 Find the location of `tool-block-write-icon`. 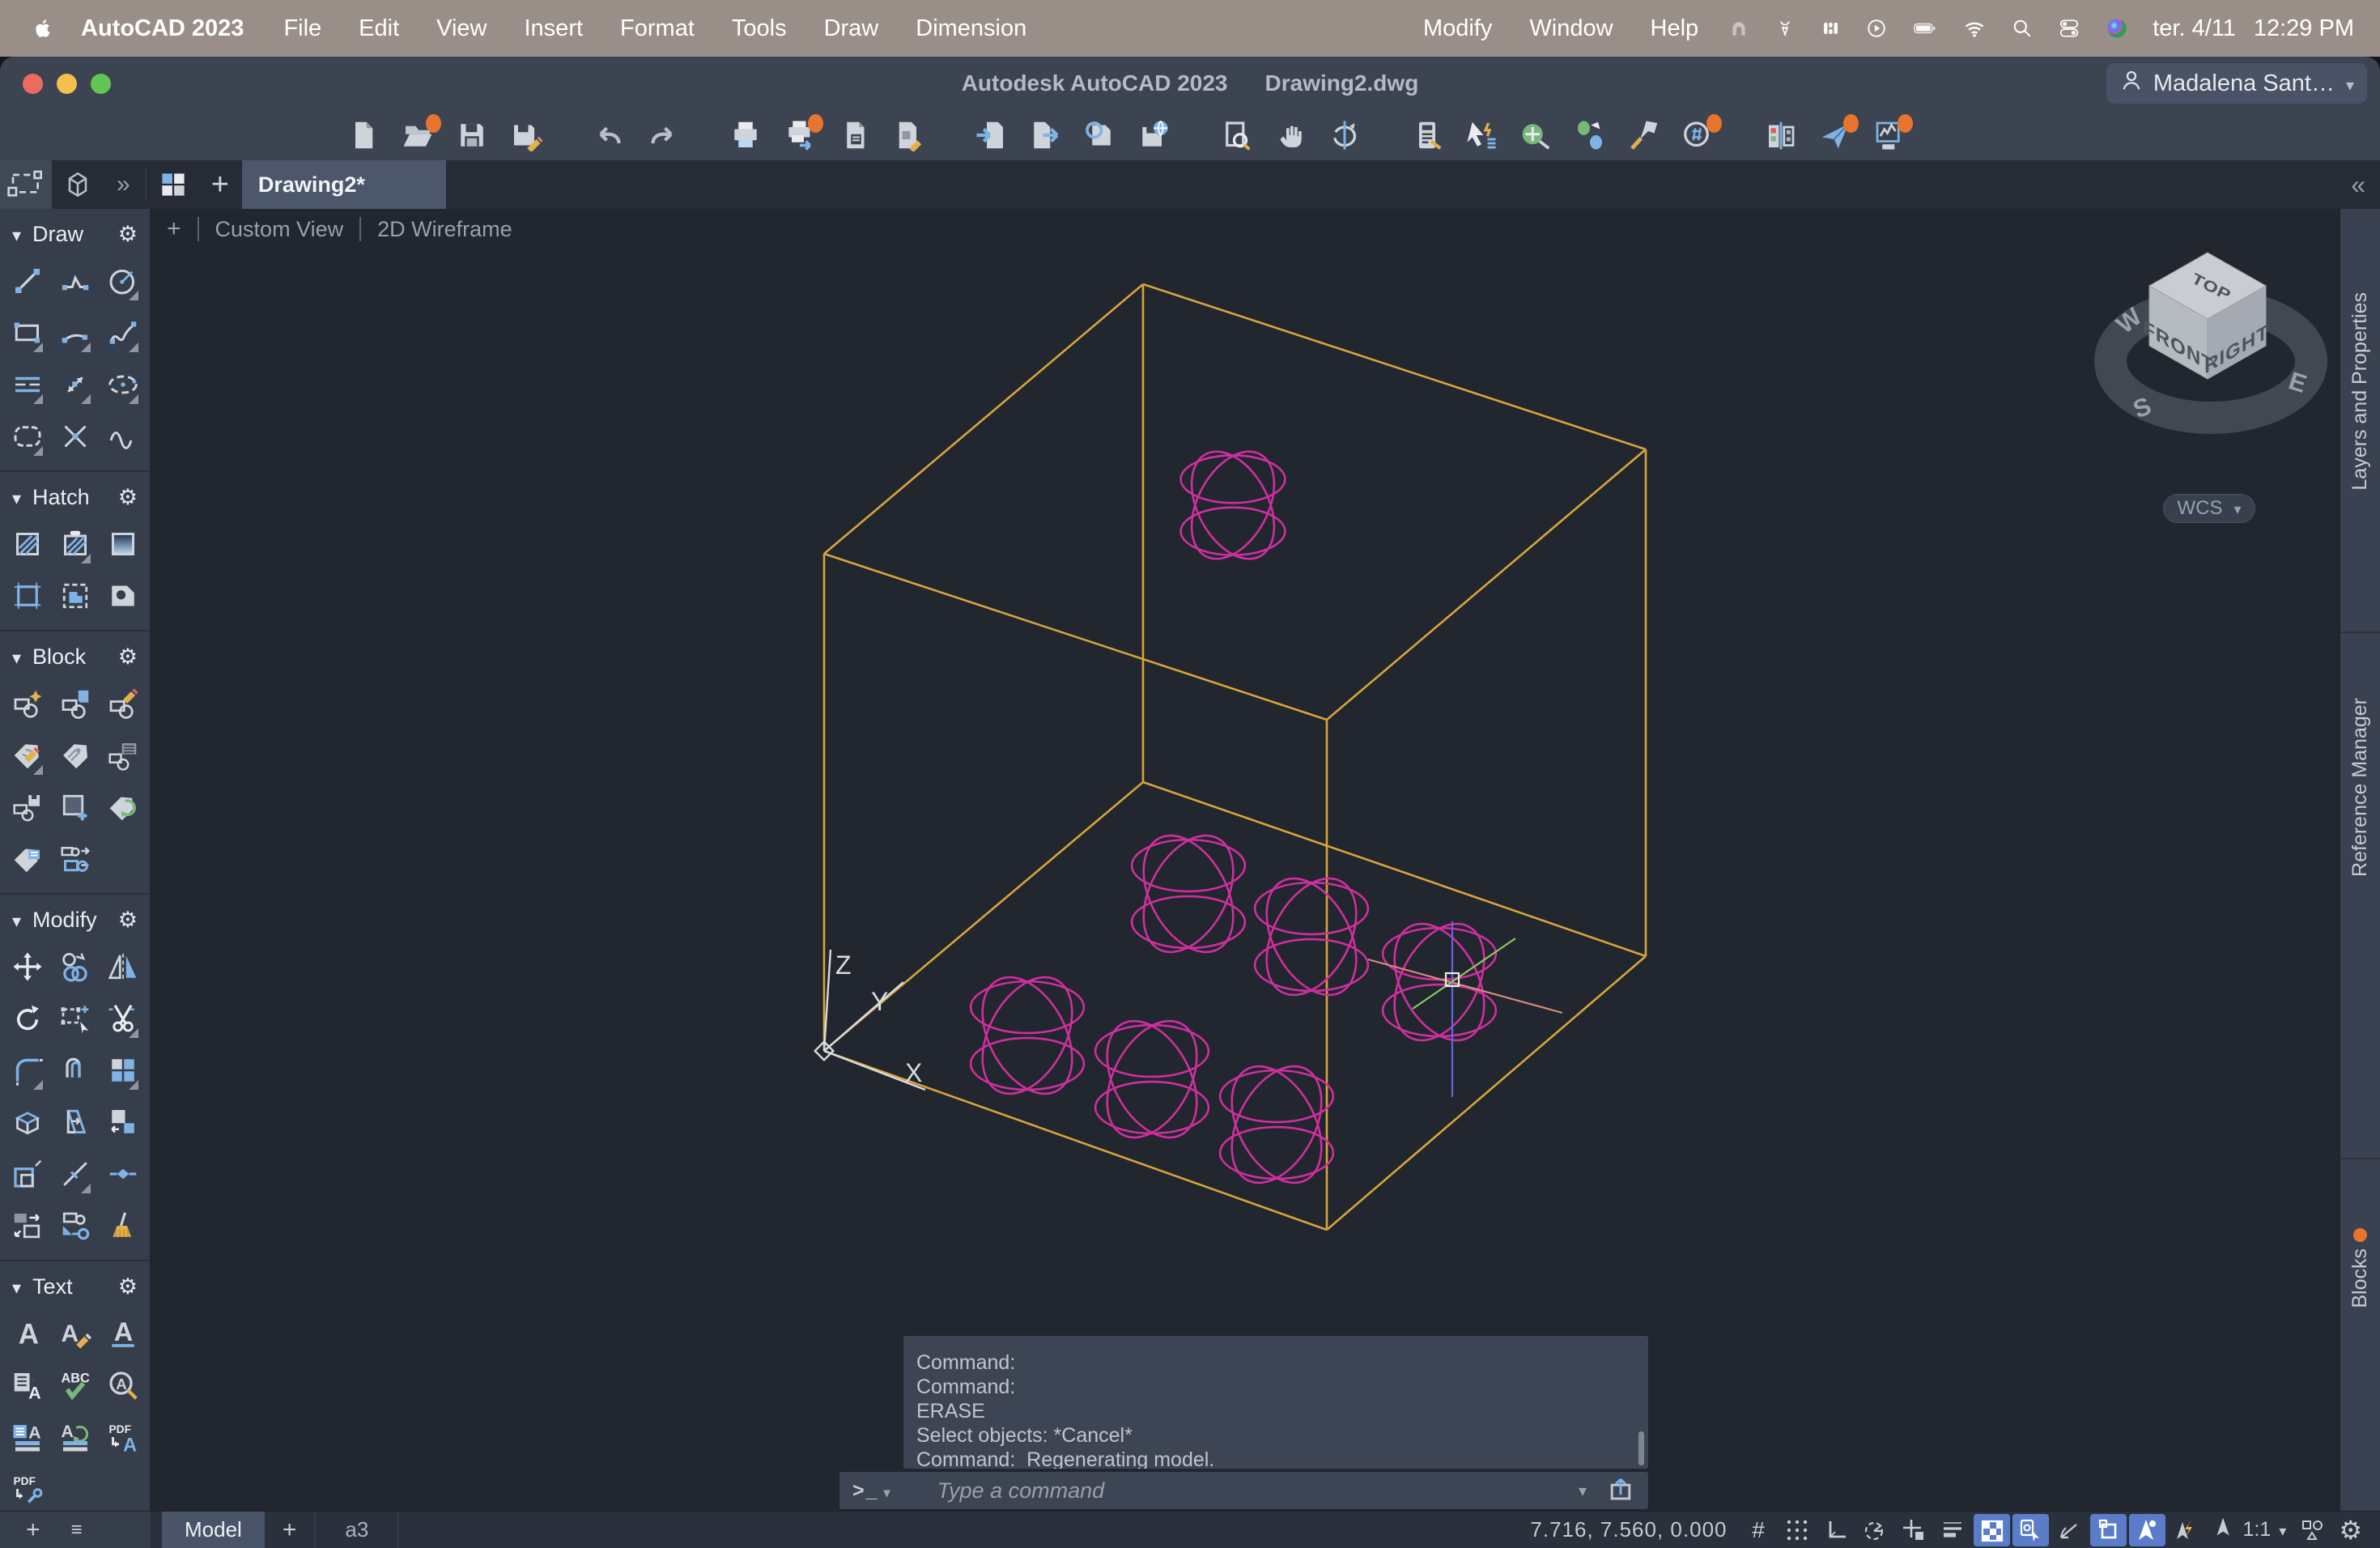

tool-block-write-icon is located at coordinates (27, 807).